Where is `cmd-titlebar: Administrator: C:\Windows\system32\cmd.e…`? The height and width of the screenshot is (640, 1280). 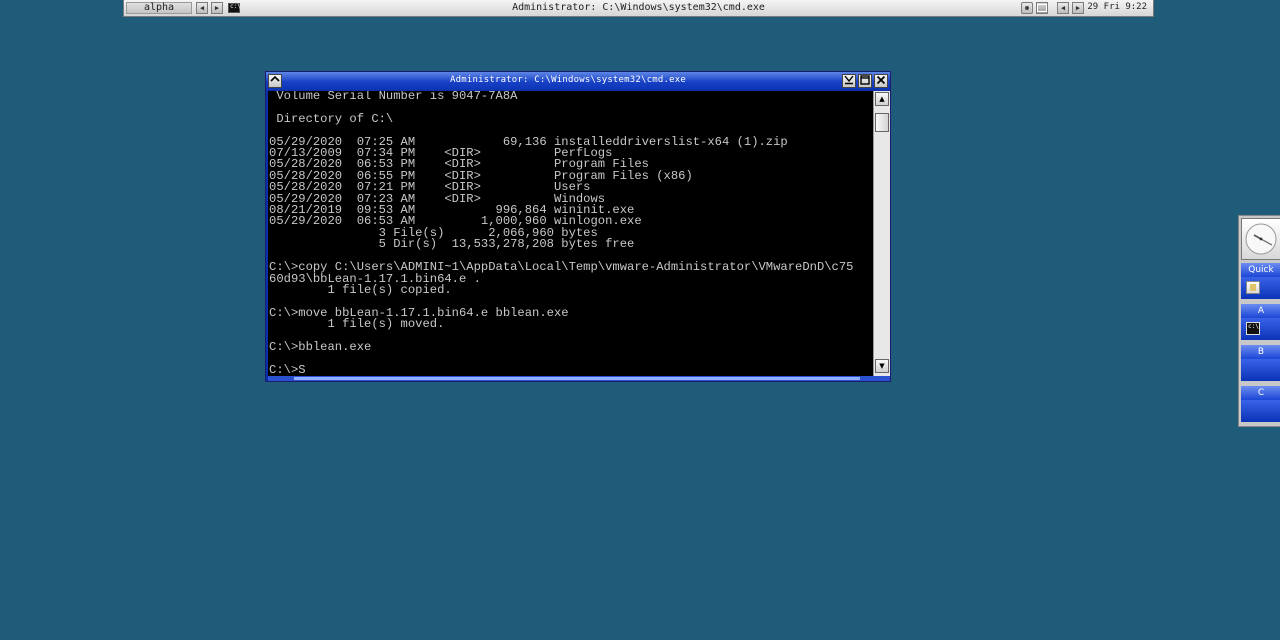
cmd-titlebar: Administrator: C:\Windows\system32\cmd.e… is located at coordinates (578, 81).